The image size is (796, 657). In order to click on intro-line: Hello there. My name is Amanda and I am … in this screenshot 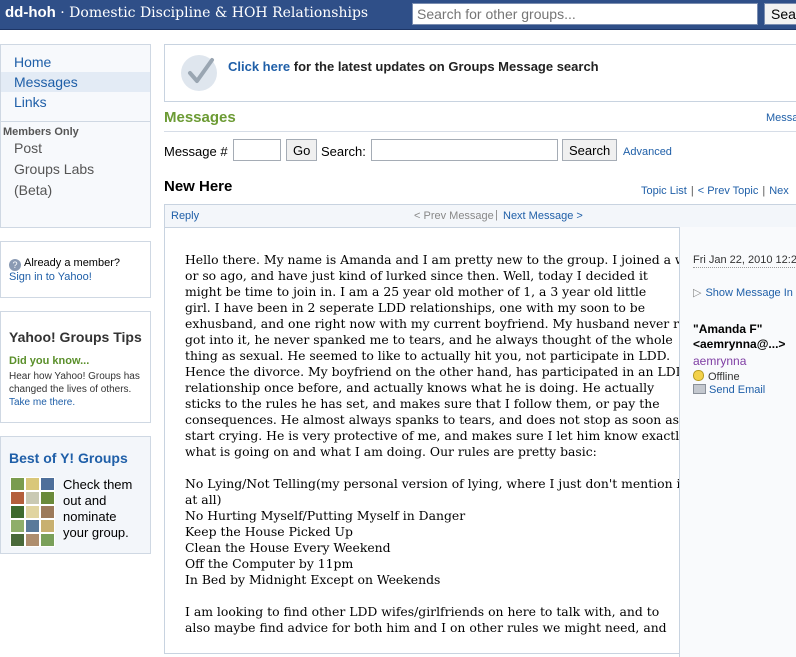, I will do `click(446, 259)`.